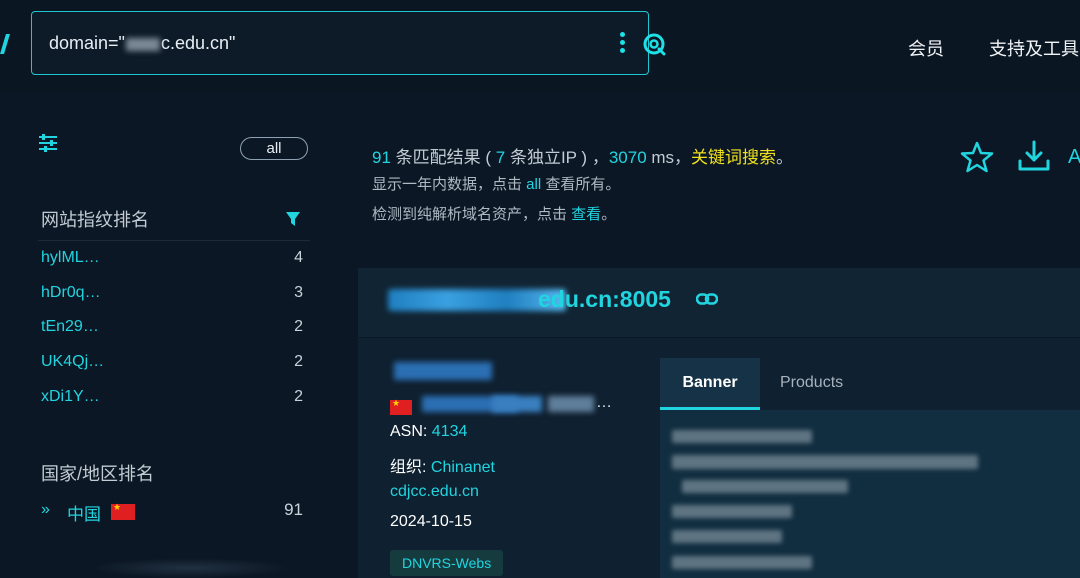  Describe the element at coordinates (48, 143) in the screenshot. I see `filter-settings-icon` at that location.